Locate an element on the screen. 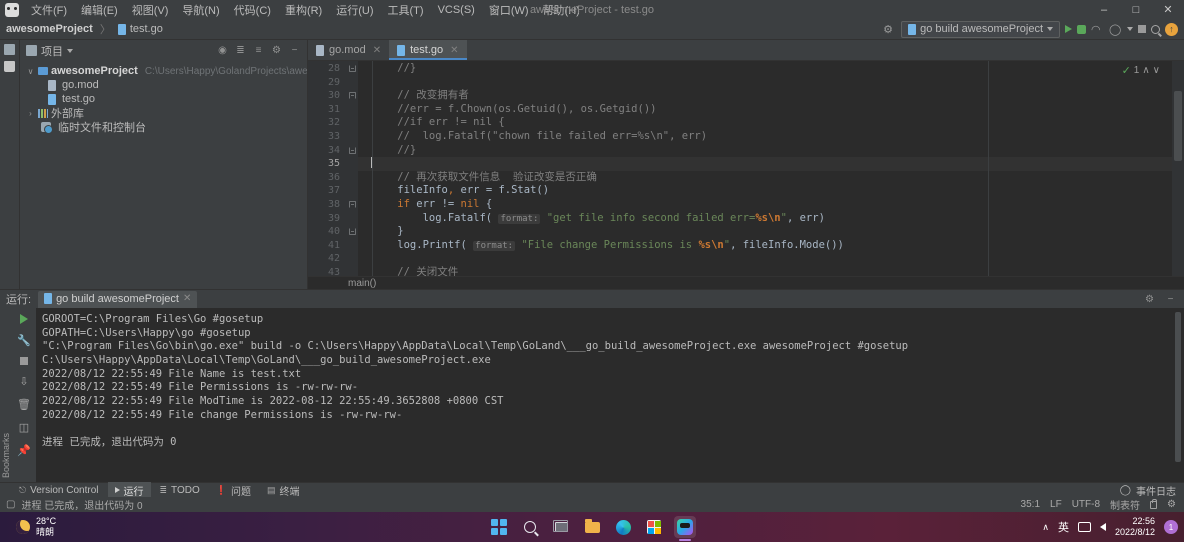  pin-icon: 📌 is located at coordinates (24, 450).